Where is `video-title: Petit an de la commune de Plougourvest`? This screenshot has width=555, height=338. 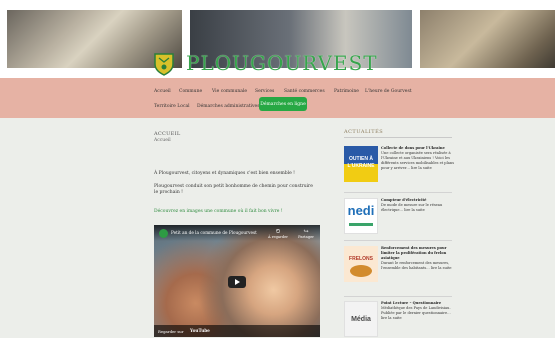 video-title: Petit an de la commune de Plougourvest is located at coordinates (218, 232).